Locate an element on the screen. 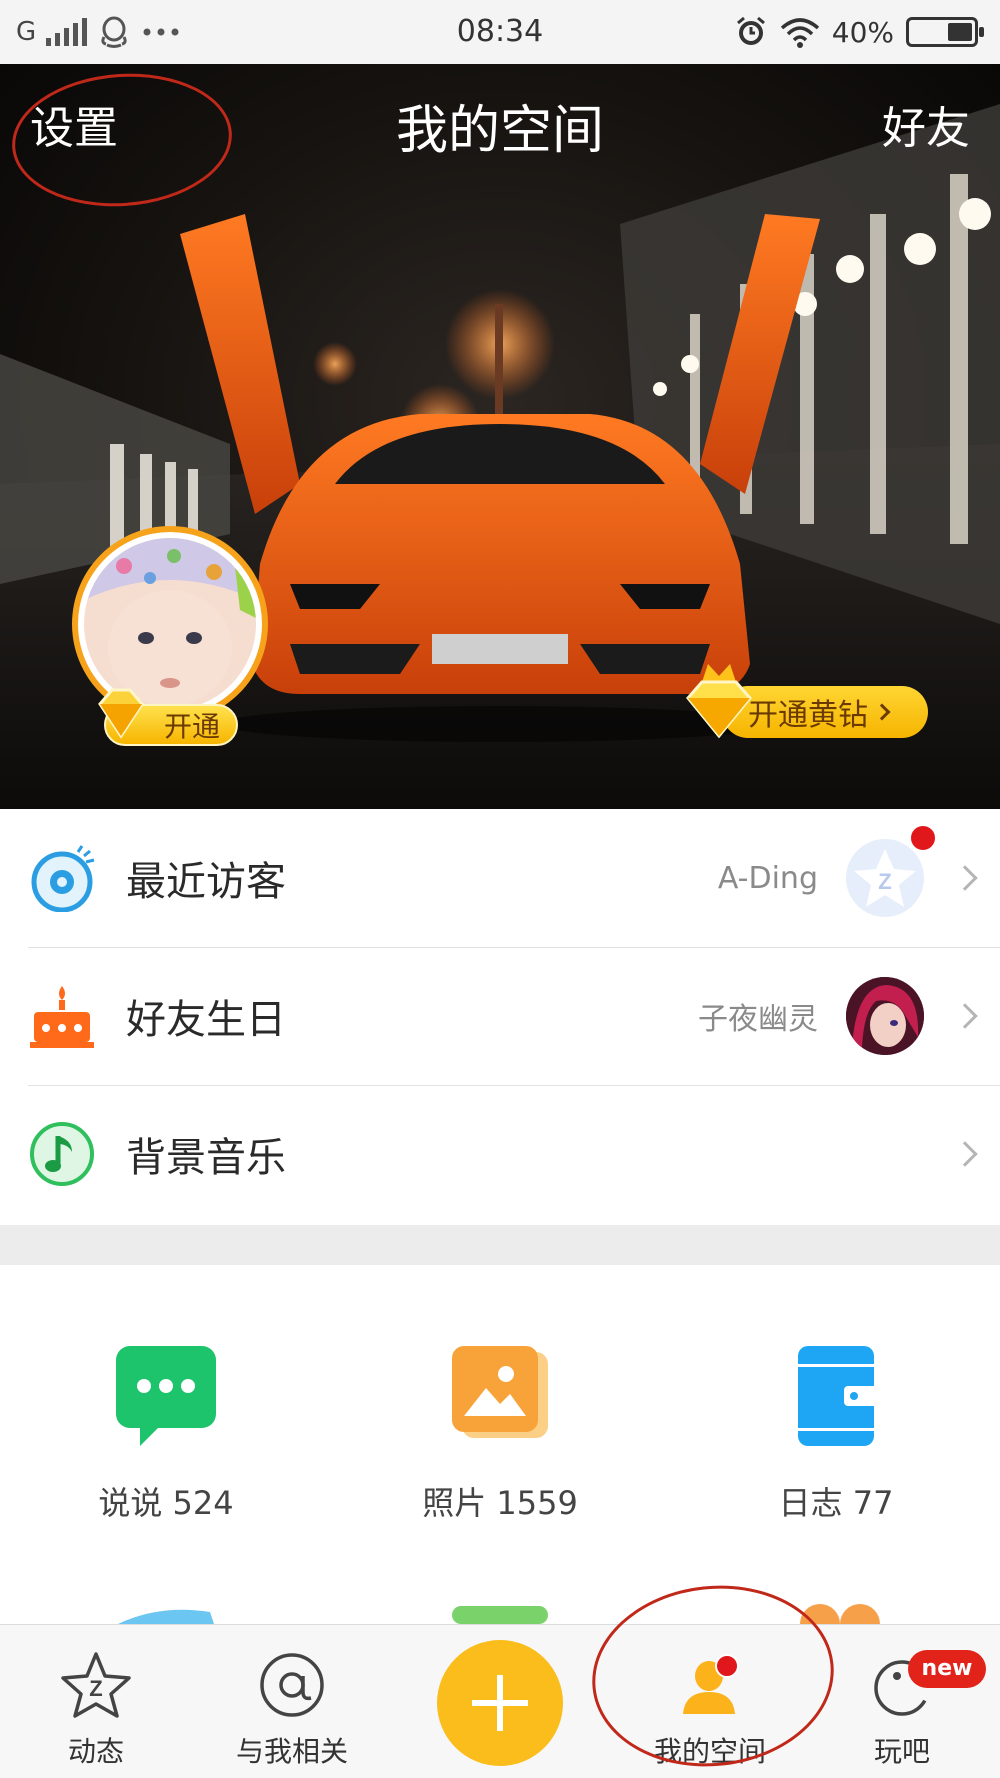  add-post-button is located at coordinates (500, 1703).